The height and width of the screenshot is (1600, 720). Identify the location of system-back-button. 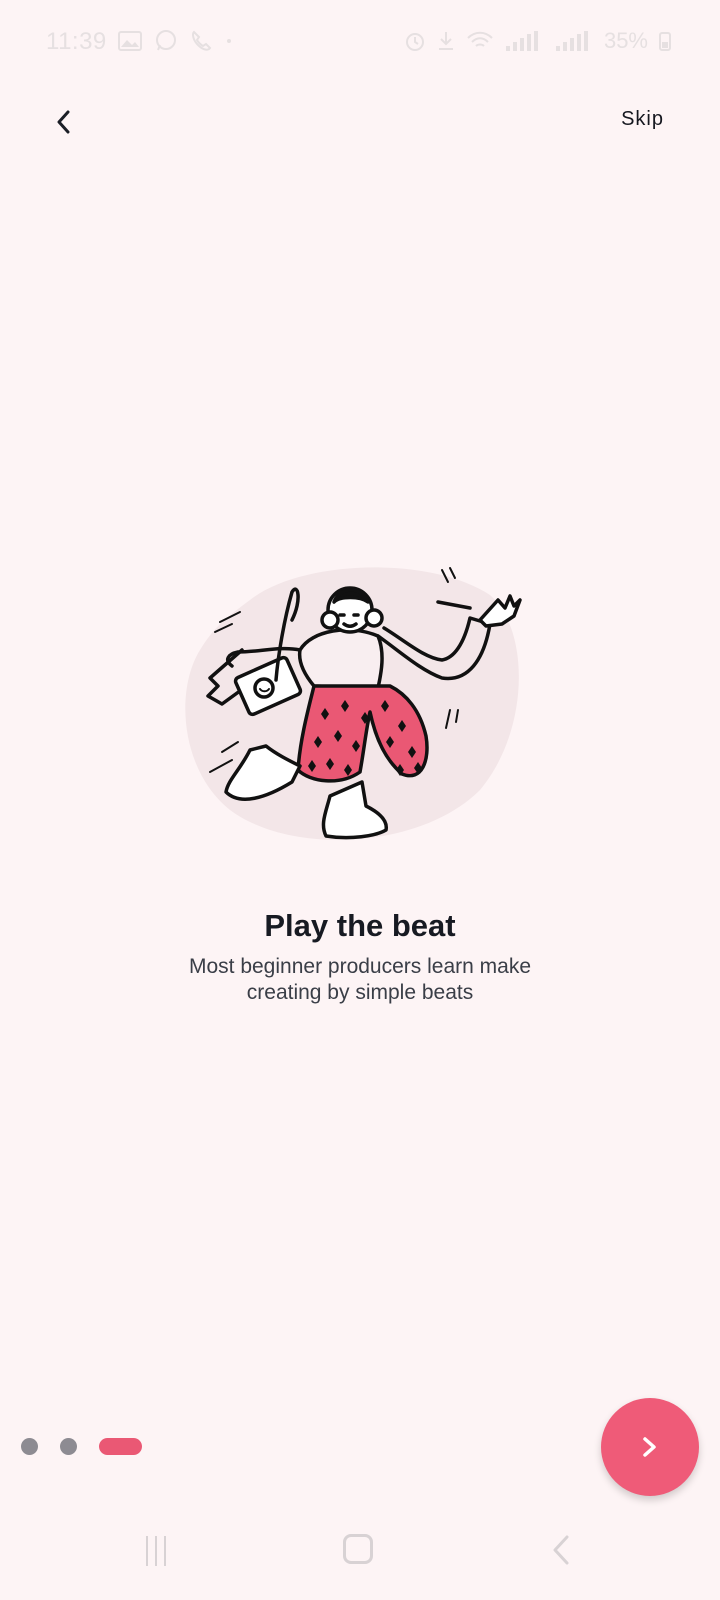
(561, 1550).